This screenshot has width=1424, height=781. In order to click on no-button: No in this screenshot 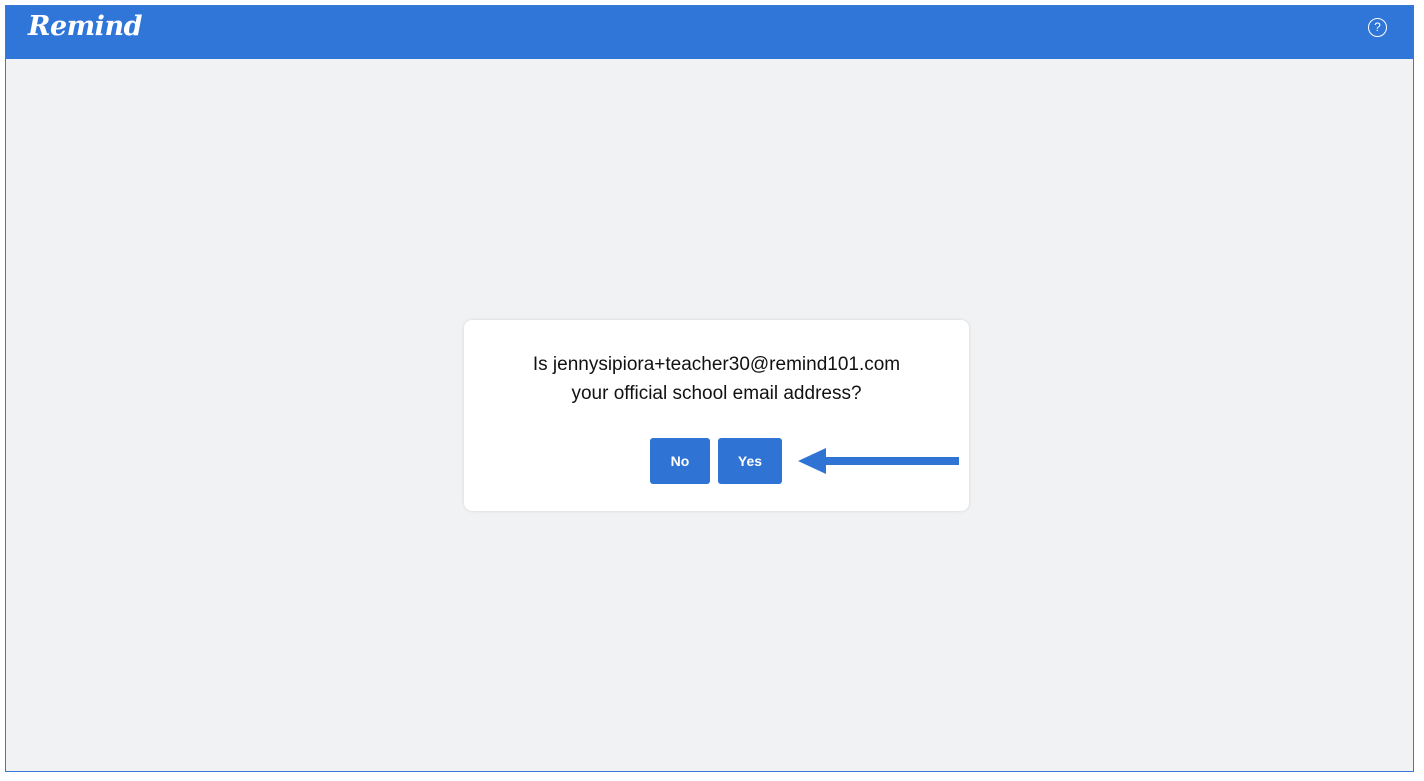, I will do `click(680, 461)`.